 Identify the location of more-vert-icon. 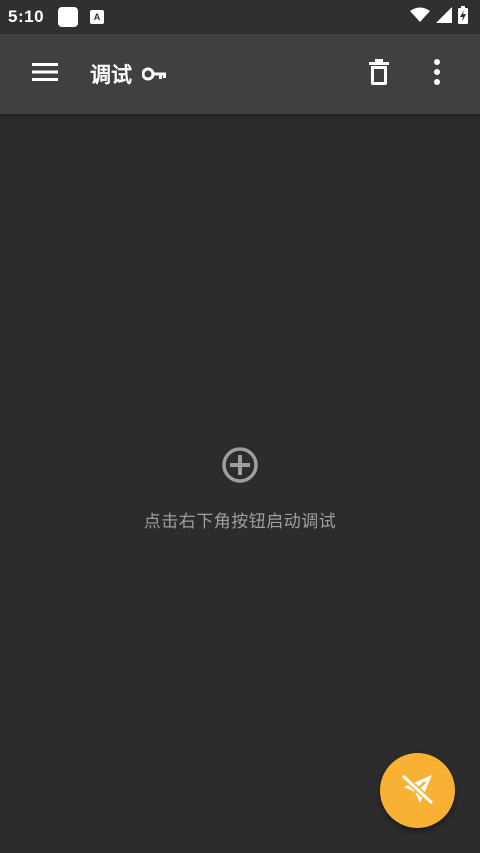
(437, 74).